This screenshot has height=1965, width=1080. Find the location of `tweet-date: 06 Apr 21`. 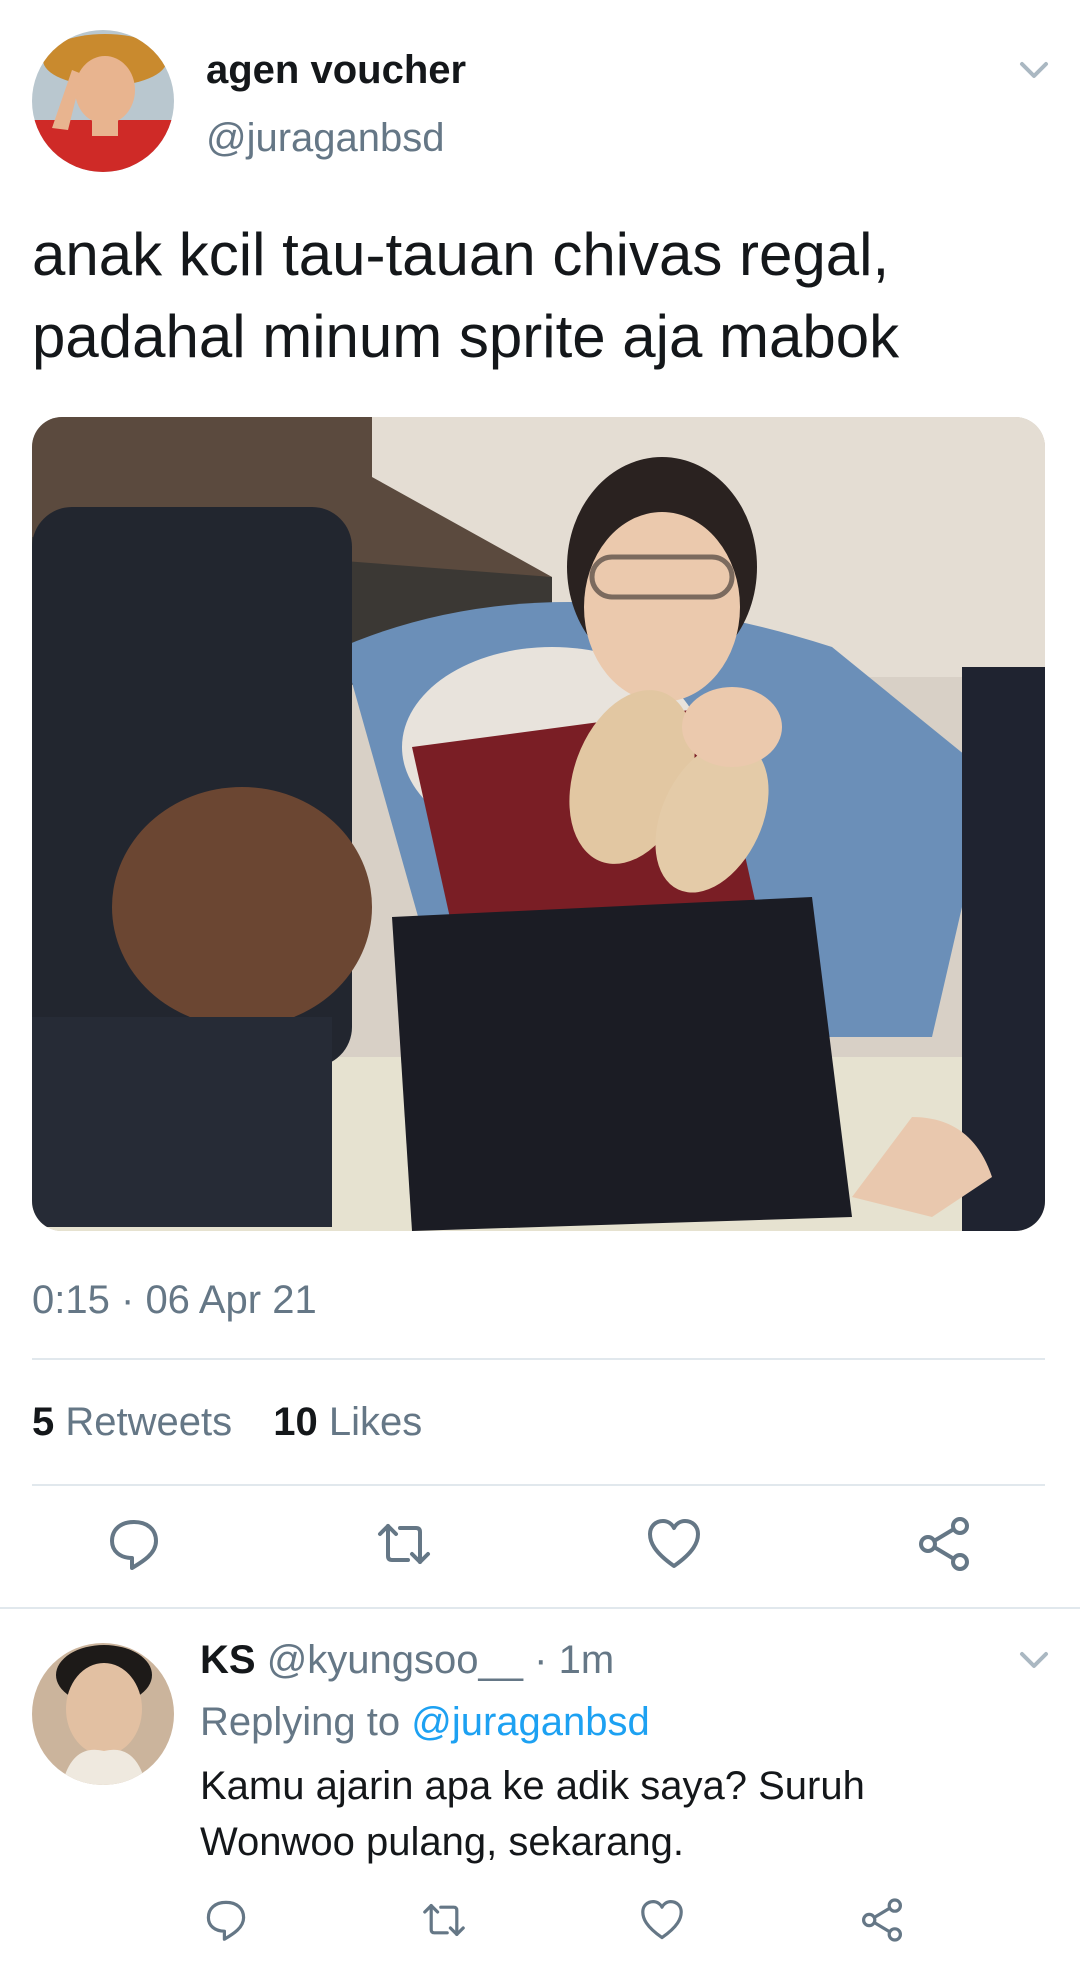

tweet-date: 06 Apr 21 is located at coordinates (231, 1300).